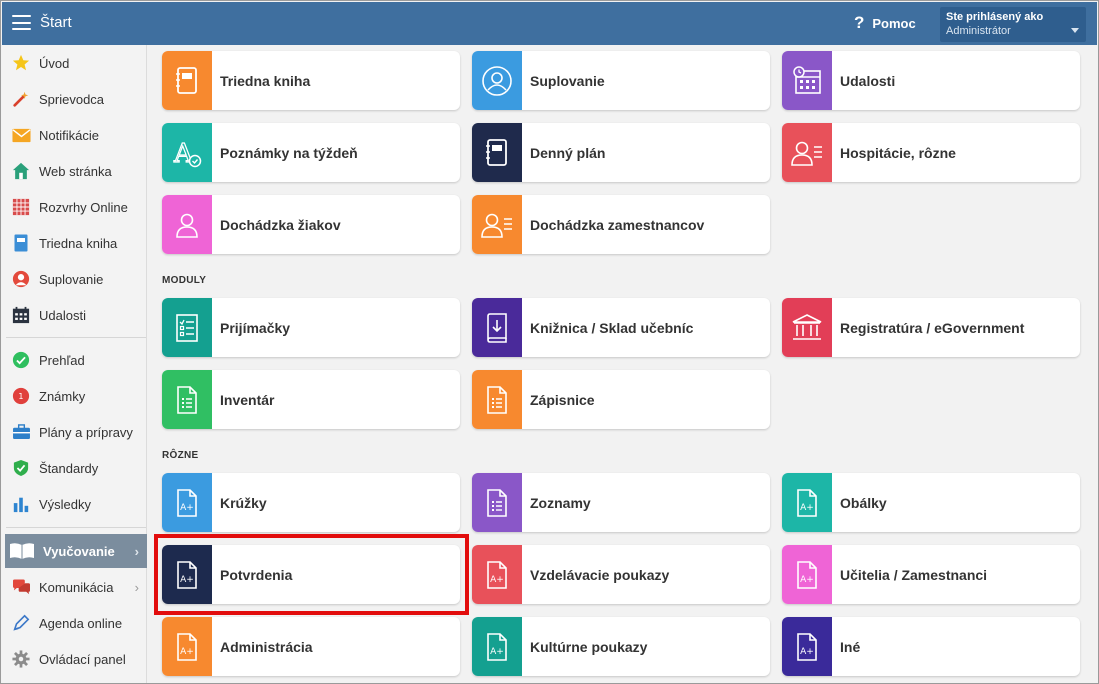 The width and height of the screenshot is (1099, 684). Describe the element at coordinates (21, 504) in the screenshot. I see `bar-chart-icon` at that location.